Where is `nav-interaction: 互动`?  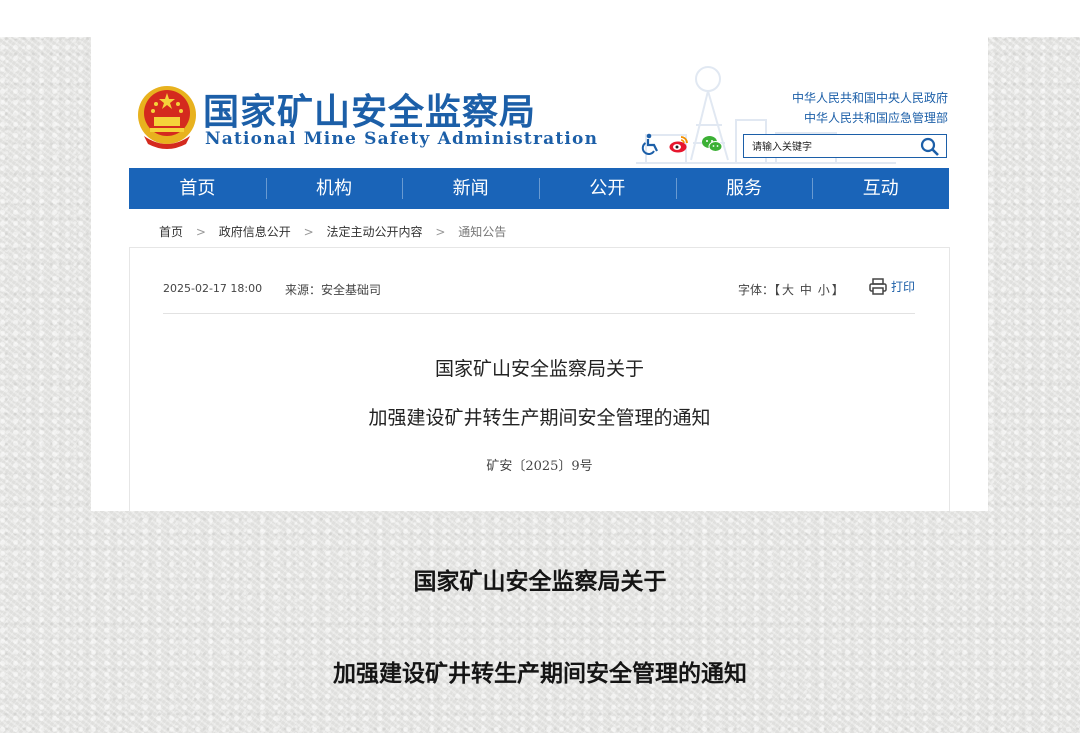
nav-interaction: 互动 is located at coordinates (880, 188).